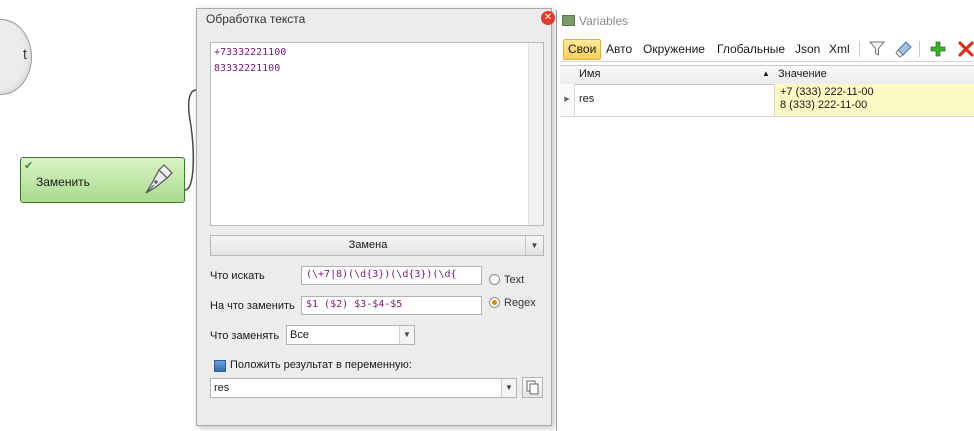 The width and height of the screenshot is (974, 431). Describe the element at coordinates (965, 49) in the screenshot. I see `delete-icon` at that location.